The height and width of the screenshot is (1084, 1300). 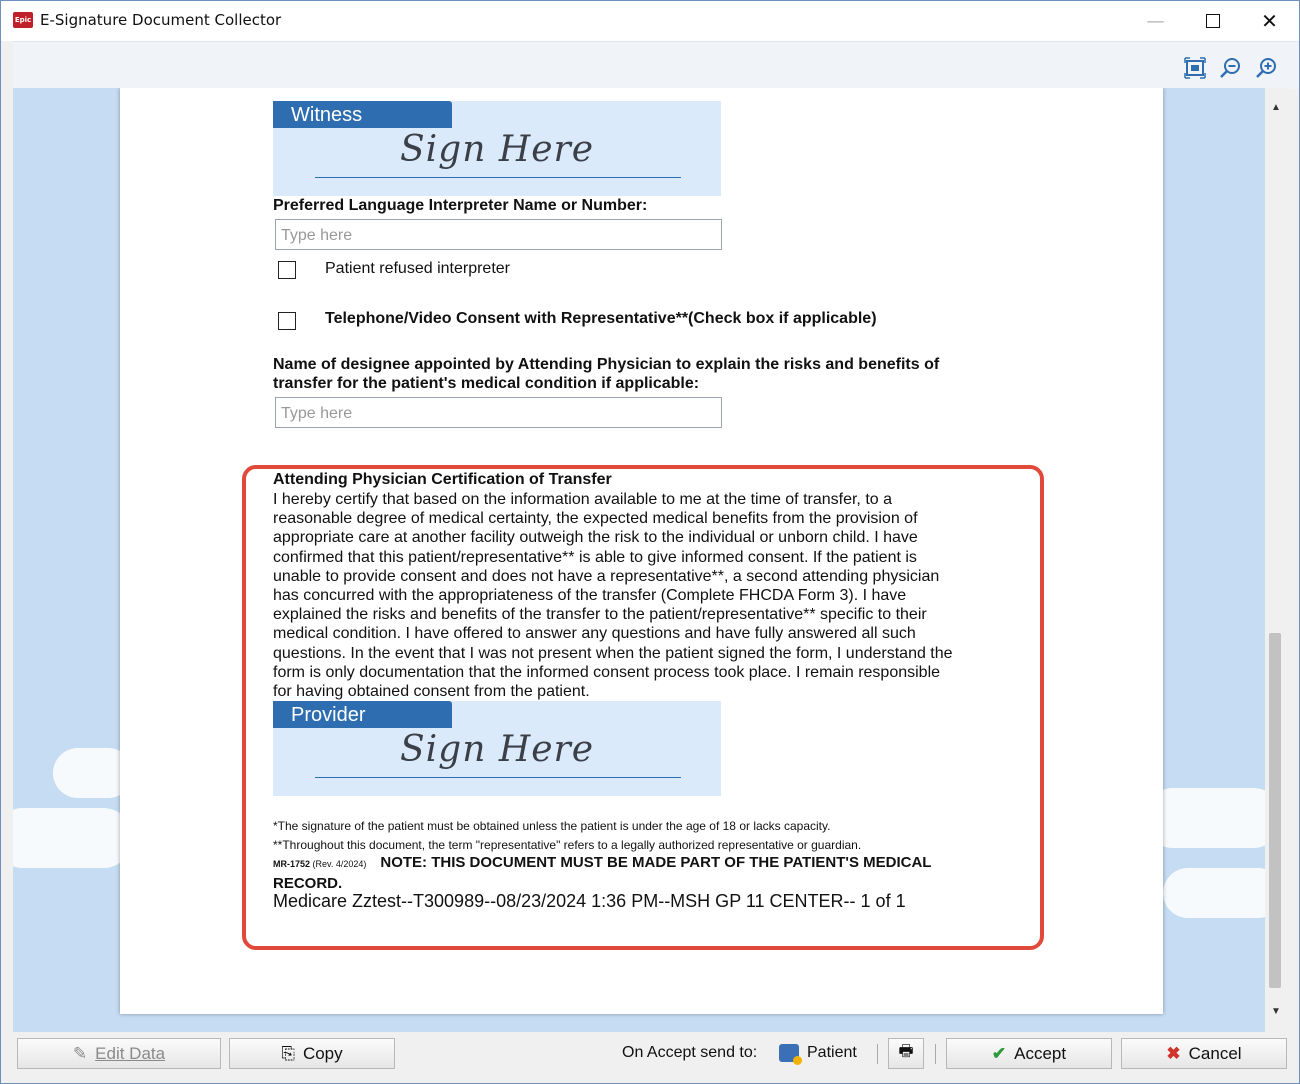 I want to click on send-to-patient: Patient, so click(x=818, y=1054).